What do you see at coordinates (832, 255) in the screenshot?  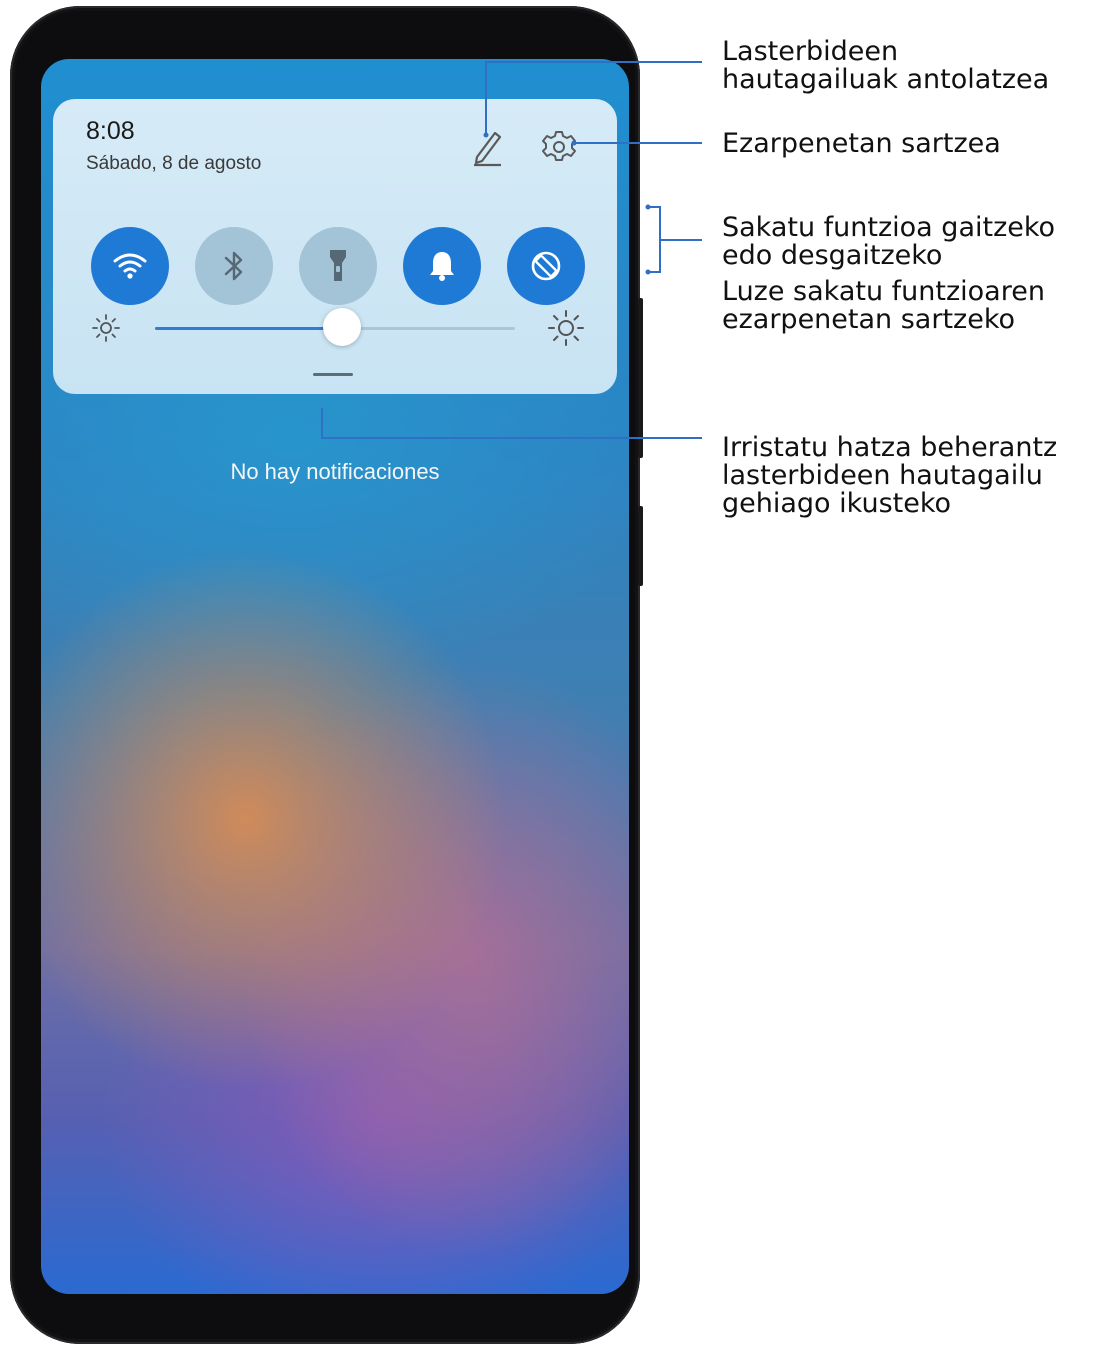 I see `callout-tap-line-2: edo desgaitzeko` at bounding box center [832, 255].